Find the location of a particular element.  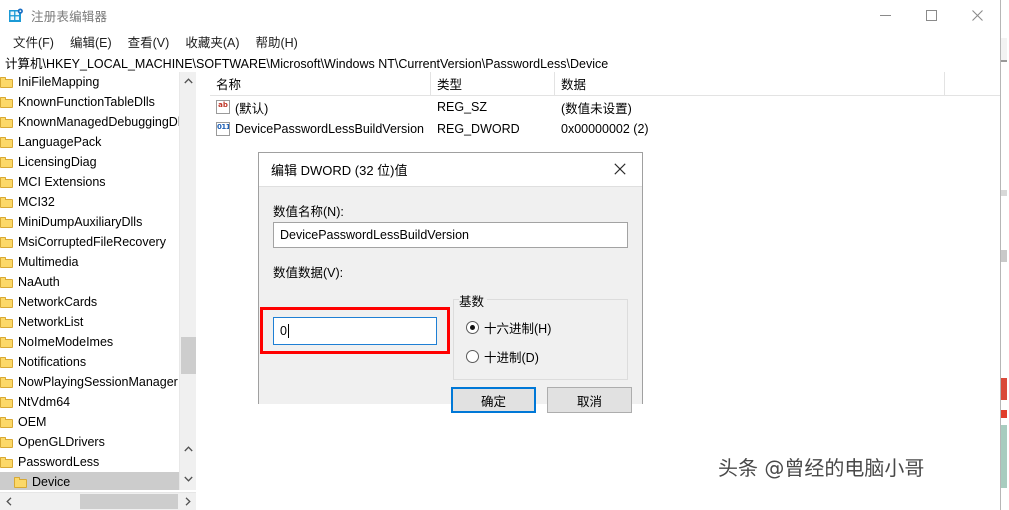

dialog-close-button is located at coordinates (620, 168).